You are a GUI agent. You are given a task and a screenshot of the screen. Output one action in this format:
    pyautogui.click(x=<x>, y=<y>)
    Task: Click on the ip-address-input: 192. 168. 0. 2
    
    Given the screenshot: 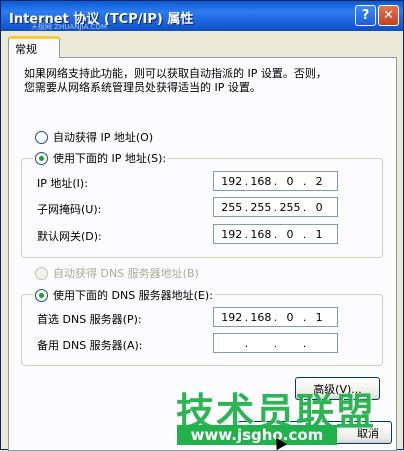 What is the action you would take?
    pyautogui.click(x=275, y=181)
    